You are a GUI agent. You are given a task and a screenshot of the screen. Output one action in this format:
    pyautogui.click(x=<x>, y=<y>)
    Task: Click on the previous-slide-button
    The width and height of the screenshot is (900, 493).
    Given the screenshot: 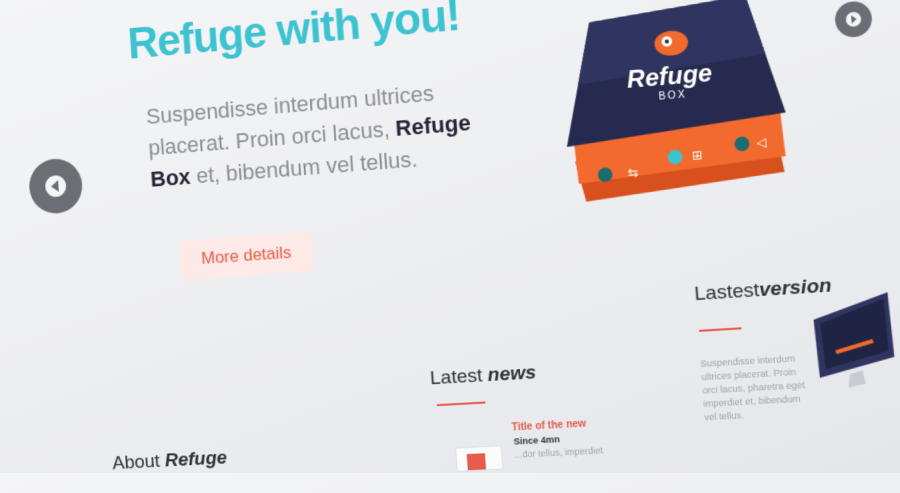 What is the action you would take?
    pyautogui.click(x=55, y=186)
    